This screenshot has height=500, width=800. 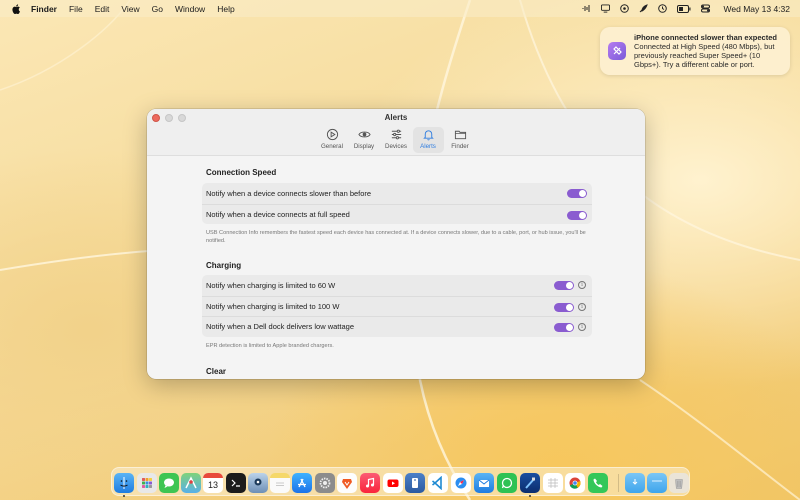 What do you see at coordinates (564, 307) in the screenshot?
I see `toggle-notify-100w` at bounding box center [564, 307].